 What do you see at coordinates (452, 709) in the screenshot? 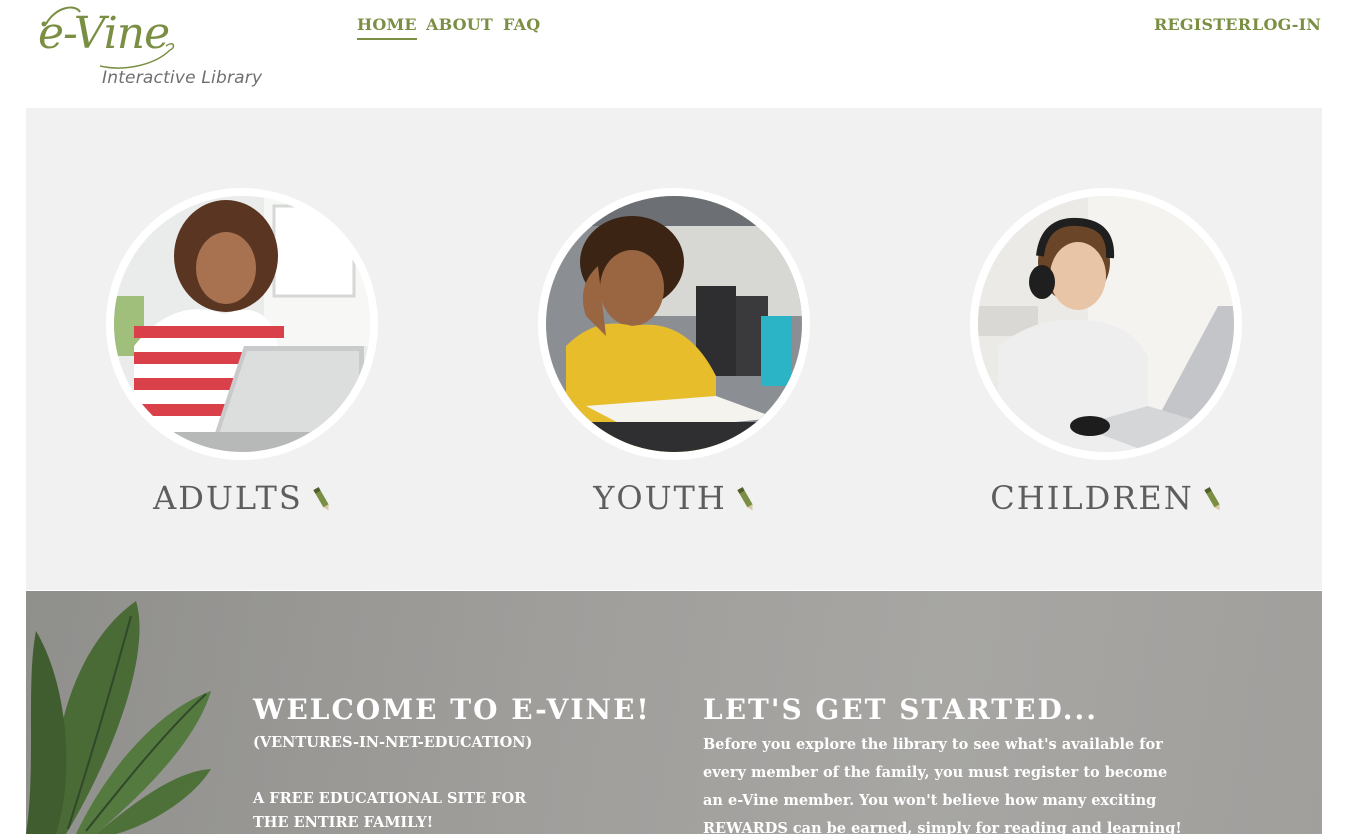
I see `welcome-title: WELCOME TO E-VINE!` at bounding box center [452, 709].